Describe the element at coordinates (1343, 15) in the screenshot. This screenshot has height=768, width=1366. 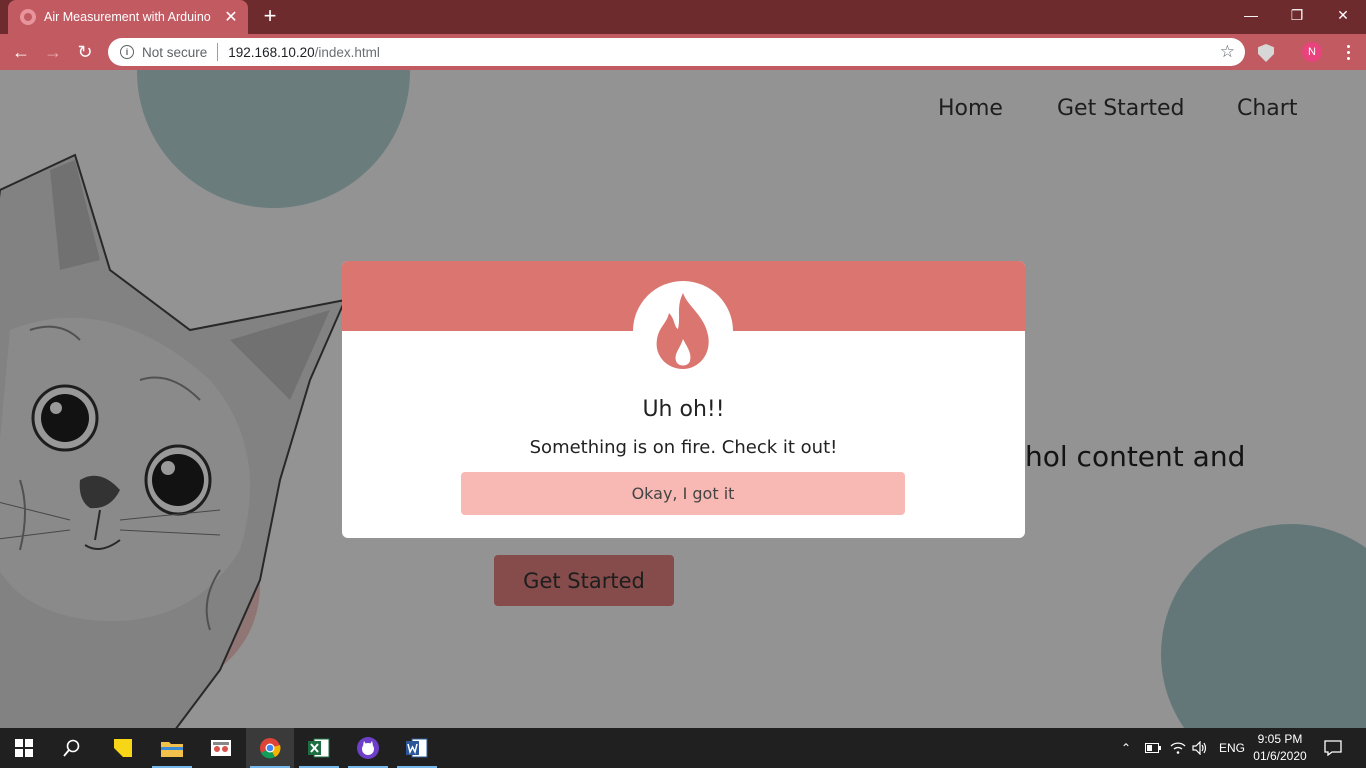
I see `close-window-button: ✕` at that location.